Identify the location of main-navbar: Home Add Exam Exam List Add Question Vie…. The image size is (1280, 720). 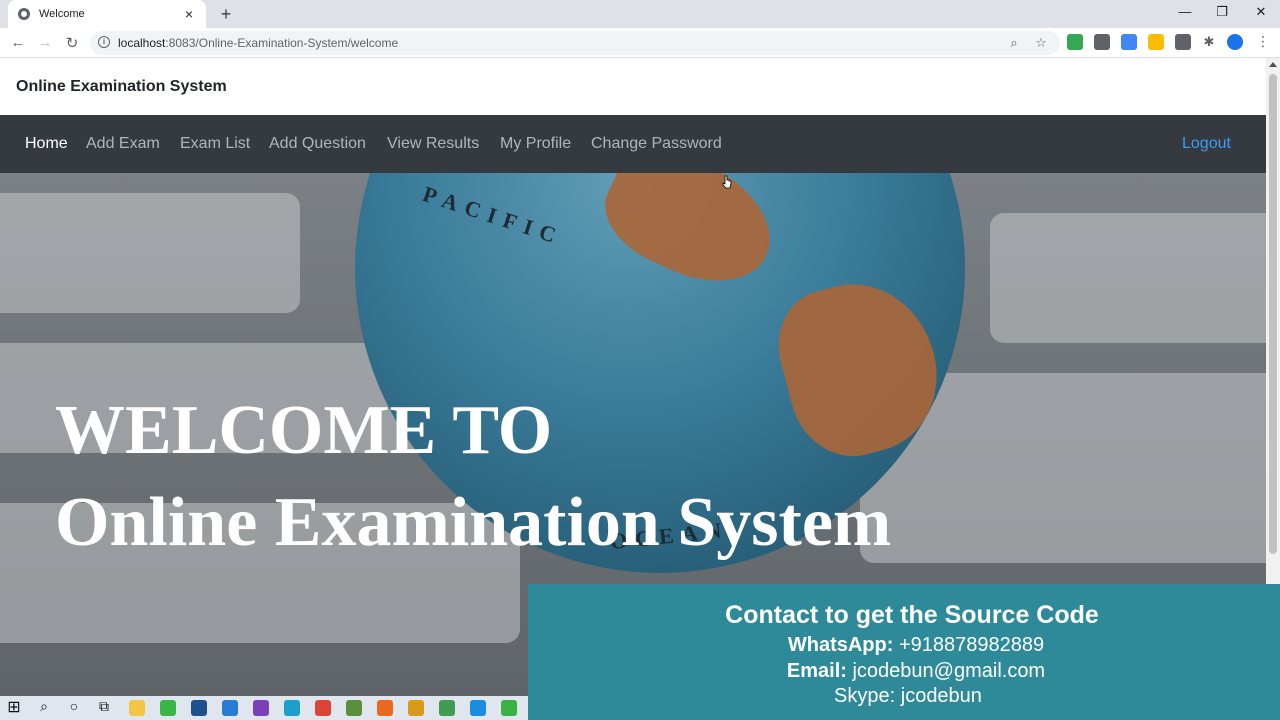
(633, 144).